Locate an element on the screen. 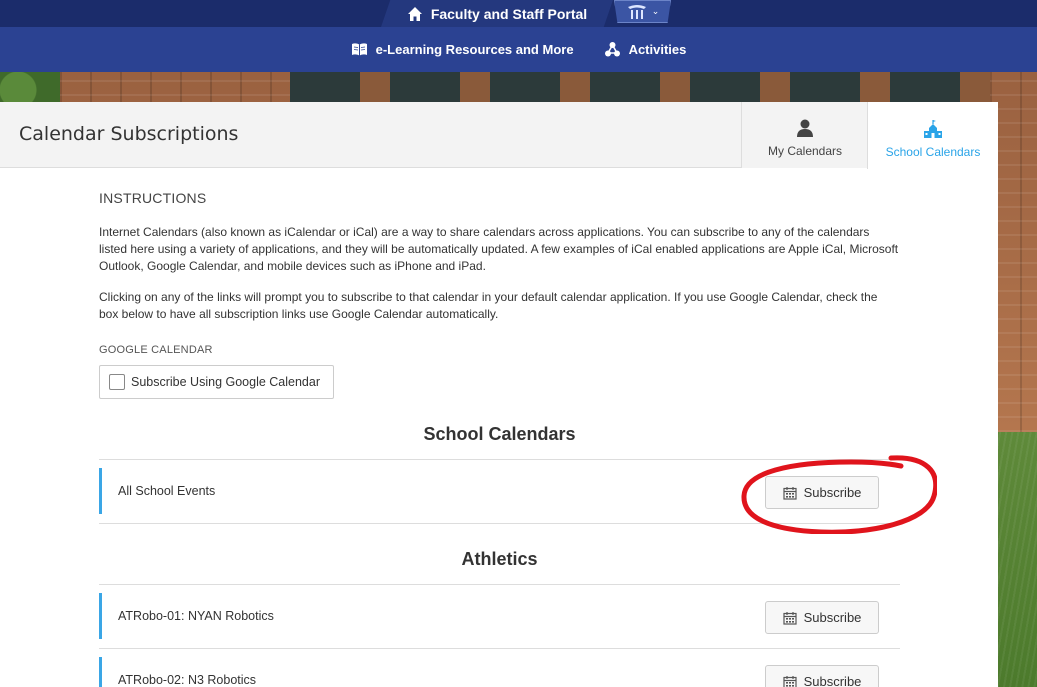 The height and width of the screenshot is (687, 1037). page-title: Calendar Subscriptions is located at coordinates (129, 134).